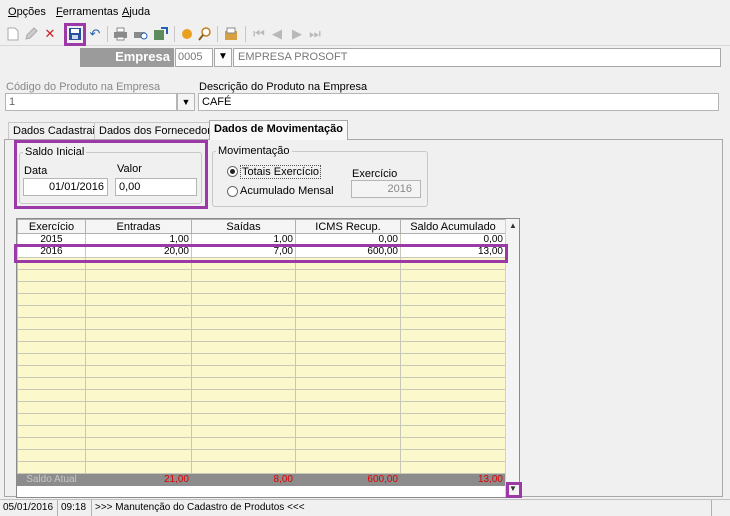 The image size is (730, 516). Describe the element at coordinates (512, 358) in the screenshot. I see `vertical-scrollbar: ▲ ▼` at that location.